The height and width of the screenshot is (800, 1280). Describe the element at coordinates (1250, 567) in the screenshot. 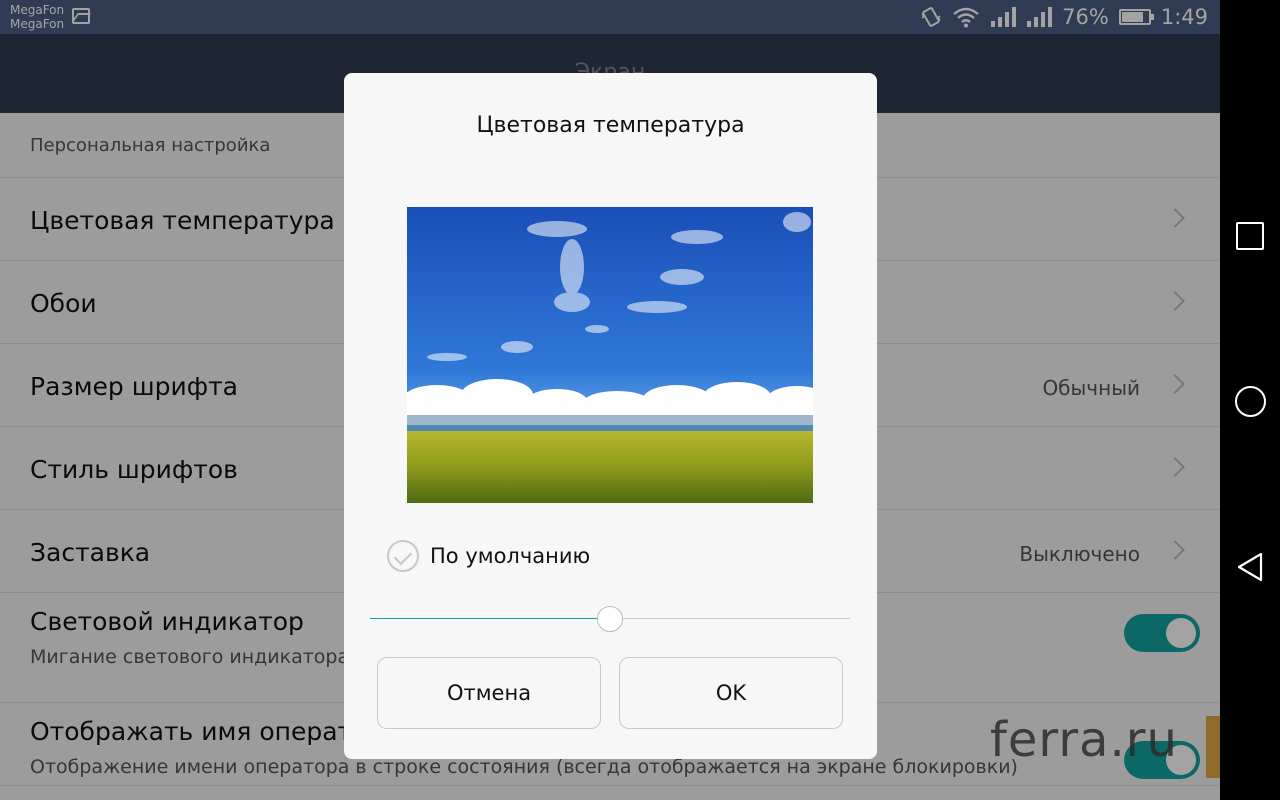

I see `back-button` at that location.